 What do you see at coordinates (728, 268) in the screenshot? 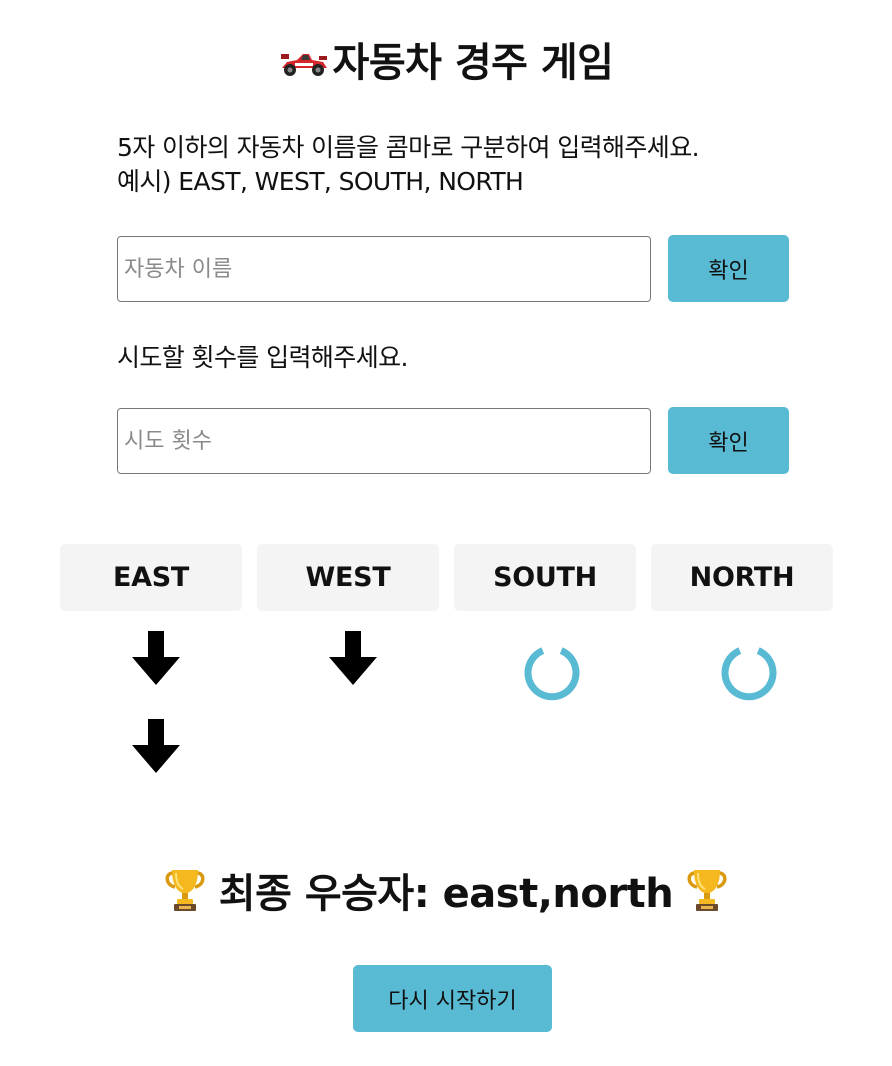
I see `car-names-confirm-button: 확인` at bounding box center [728, 268].